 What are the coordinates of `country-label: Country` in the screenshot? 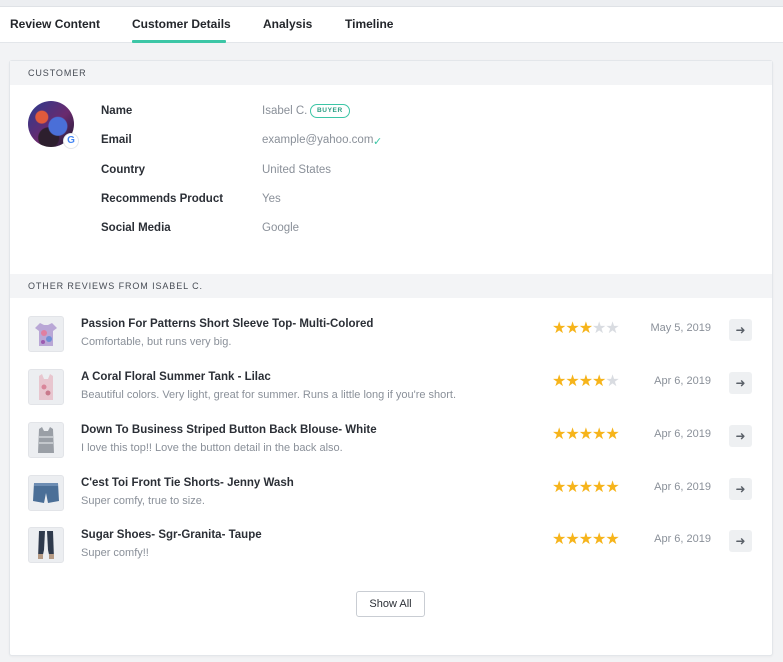 It's located at (123, 170).